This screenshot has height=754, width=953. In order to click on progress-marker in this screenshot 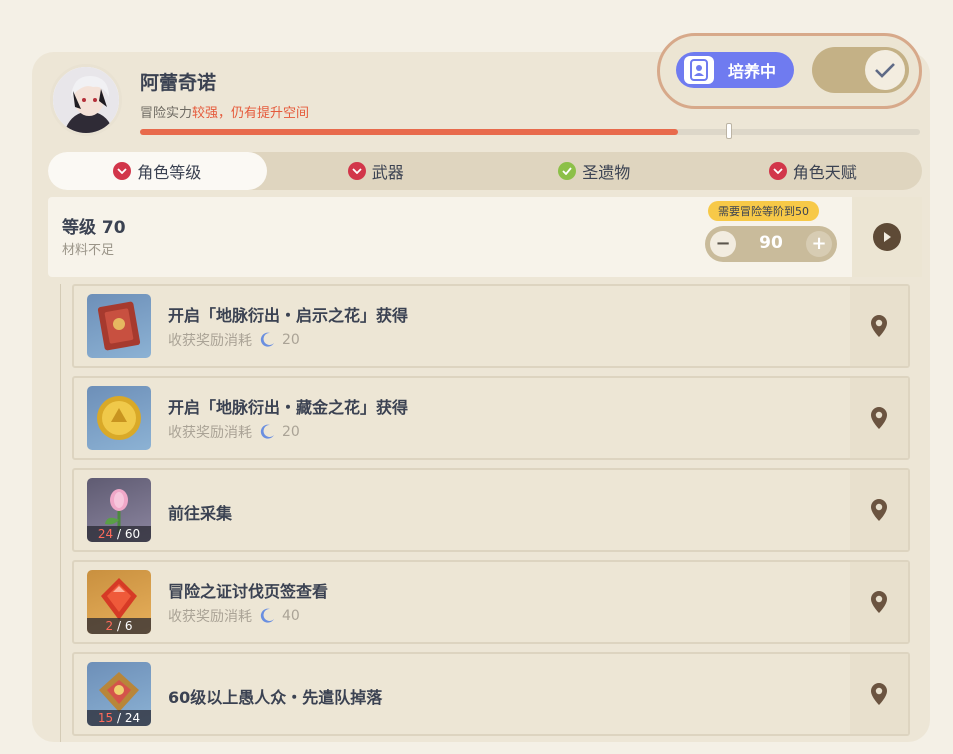, I will do `click(728, 131)`.